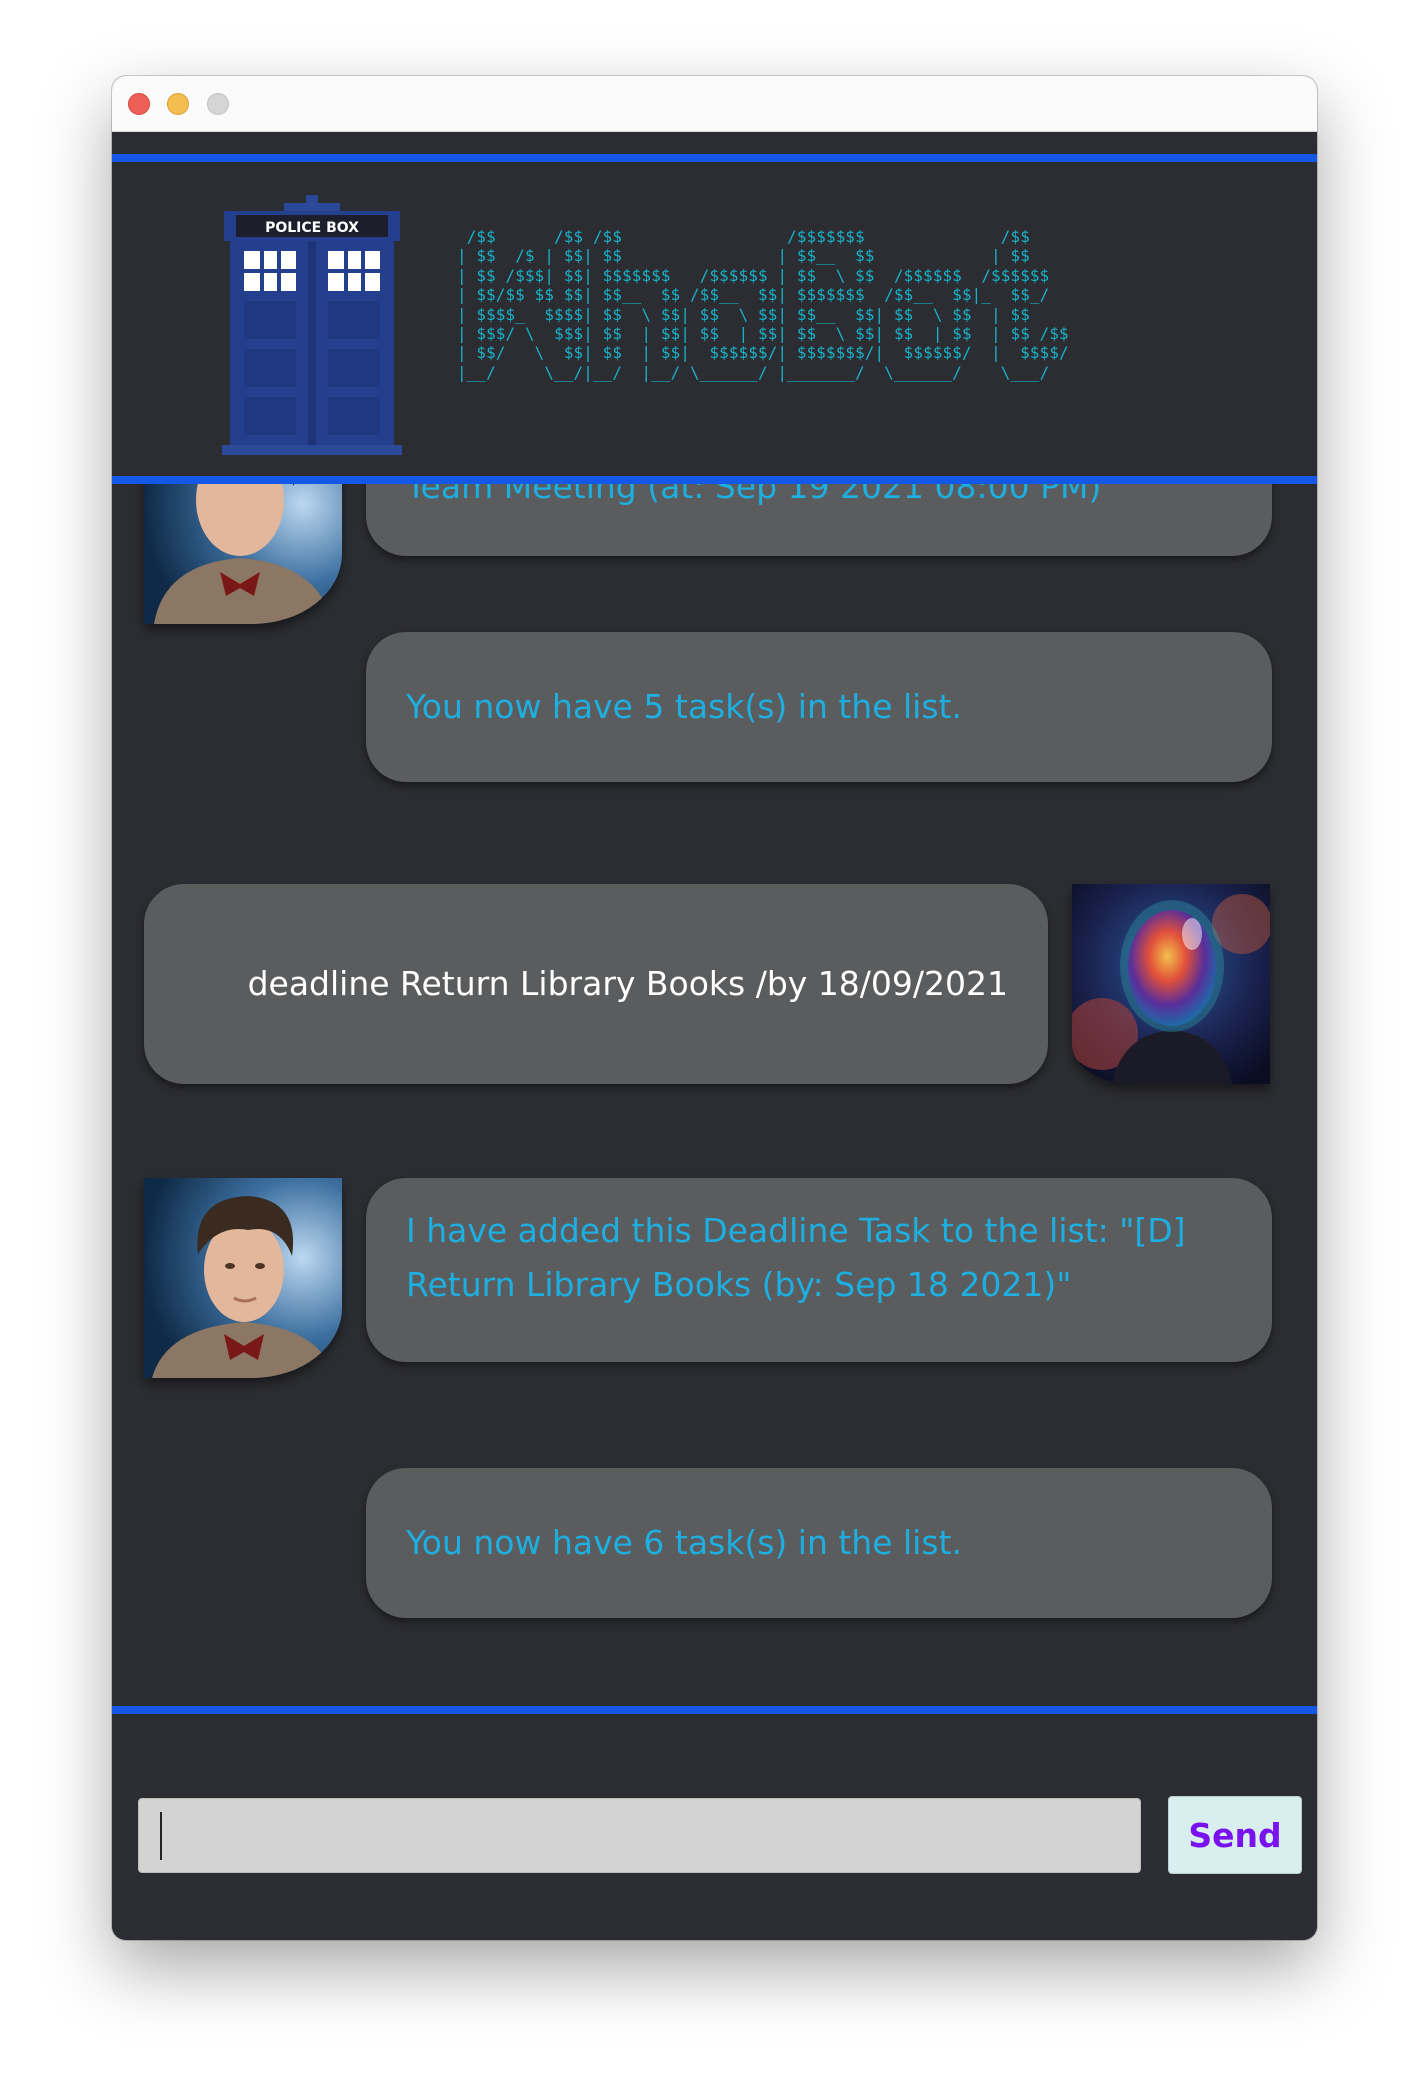 The width and height of the screenshot is (1424, 2080). Describe the element at coordinates (714, 104) in the screenshot. I see `title-bar` at that location.